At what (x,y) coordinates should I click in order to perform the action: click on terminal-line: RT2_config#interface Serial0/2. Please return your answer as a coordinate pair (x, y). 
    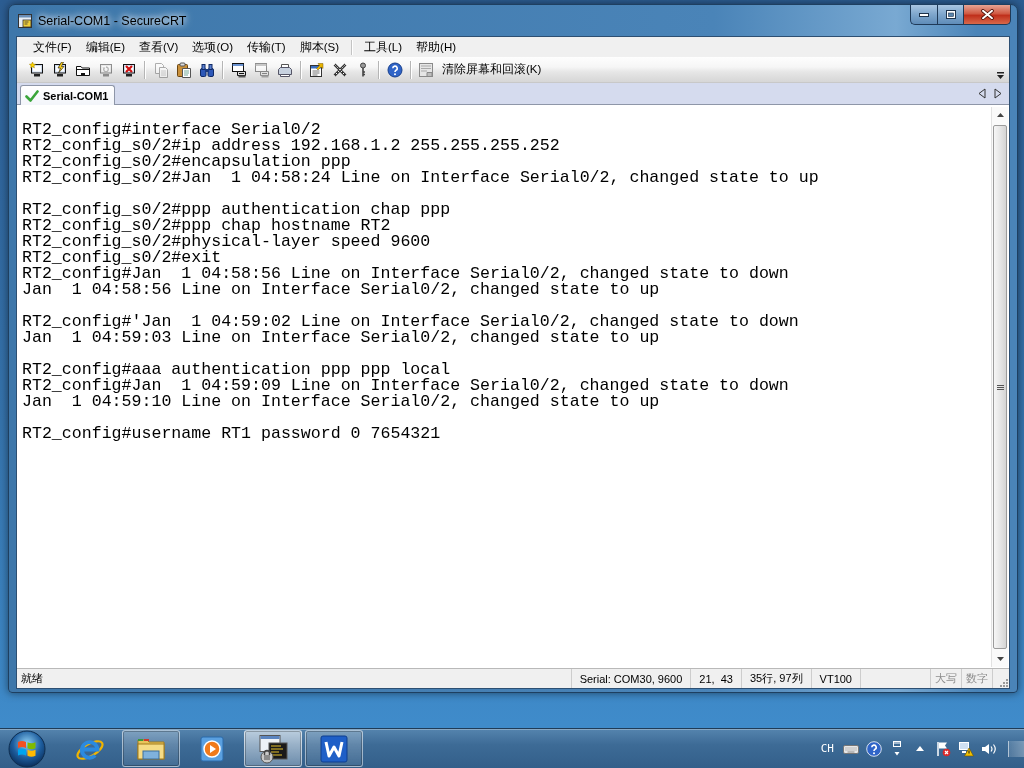
    Looking at the image, I should click on (171, 130).